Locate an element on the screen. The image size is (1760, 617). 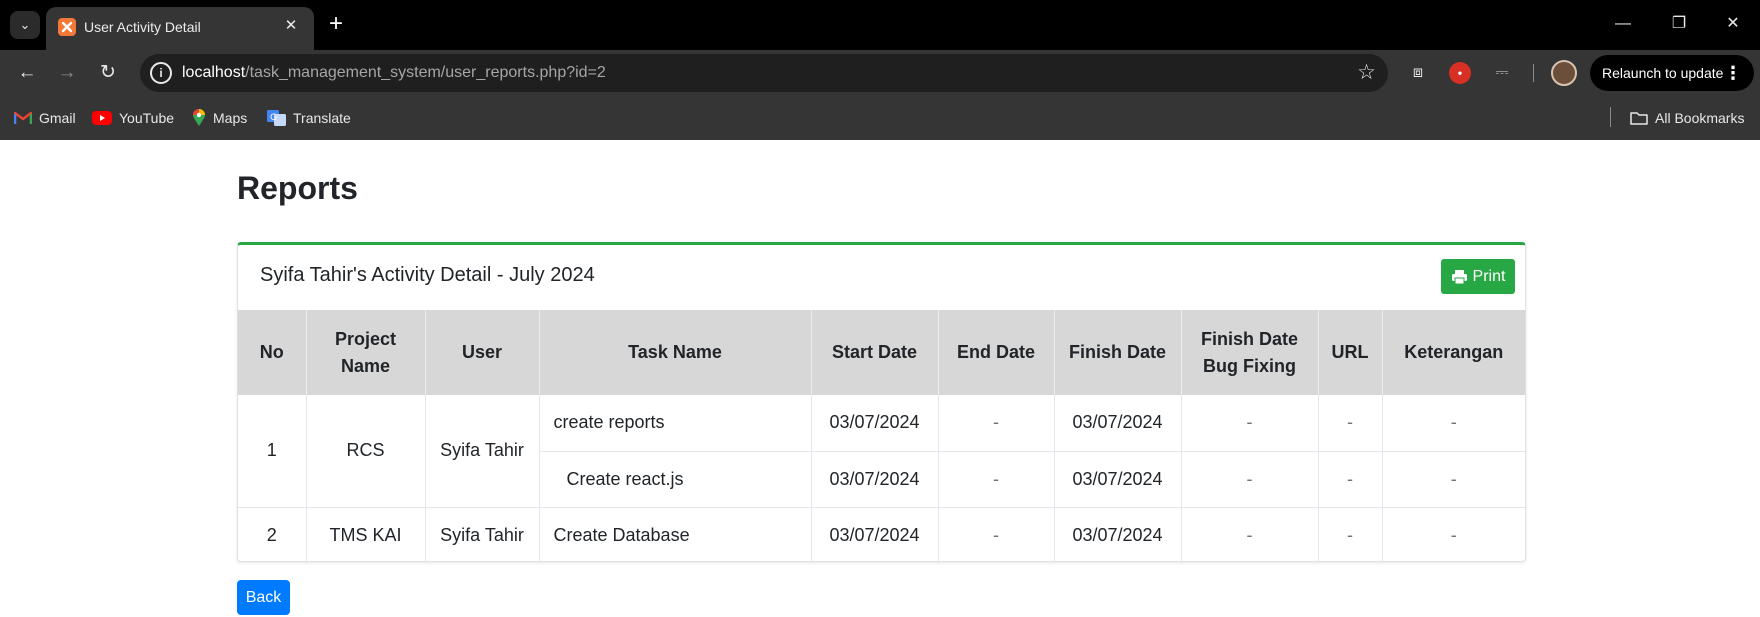
media-router-icon: ⧈ is located at coordinates (1418, 73).